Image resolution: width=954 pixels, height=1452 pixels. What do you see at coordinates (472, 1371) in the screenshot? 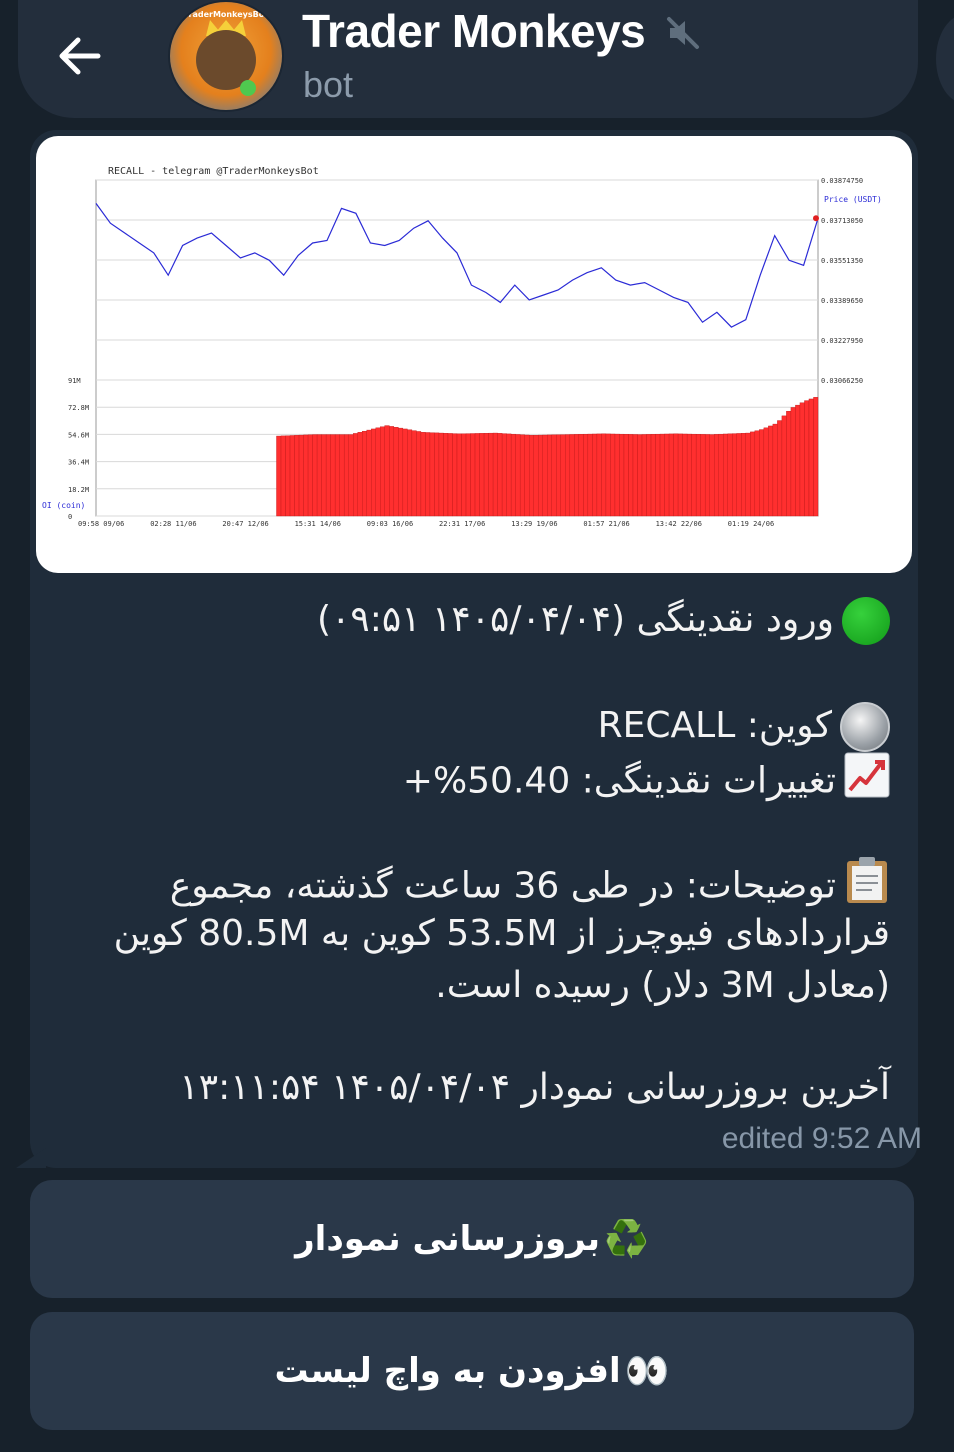
I see `add-to-watchlist-button: 👀 افزودن به واچ لیست` at bounding box center [472, 1371].